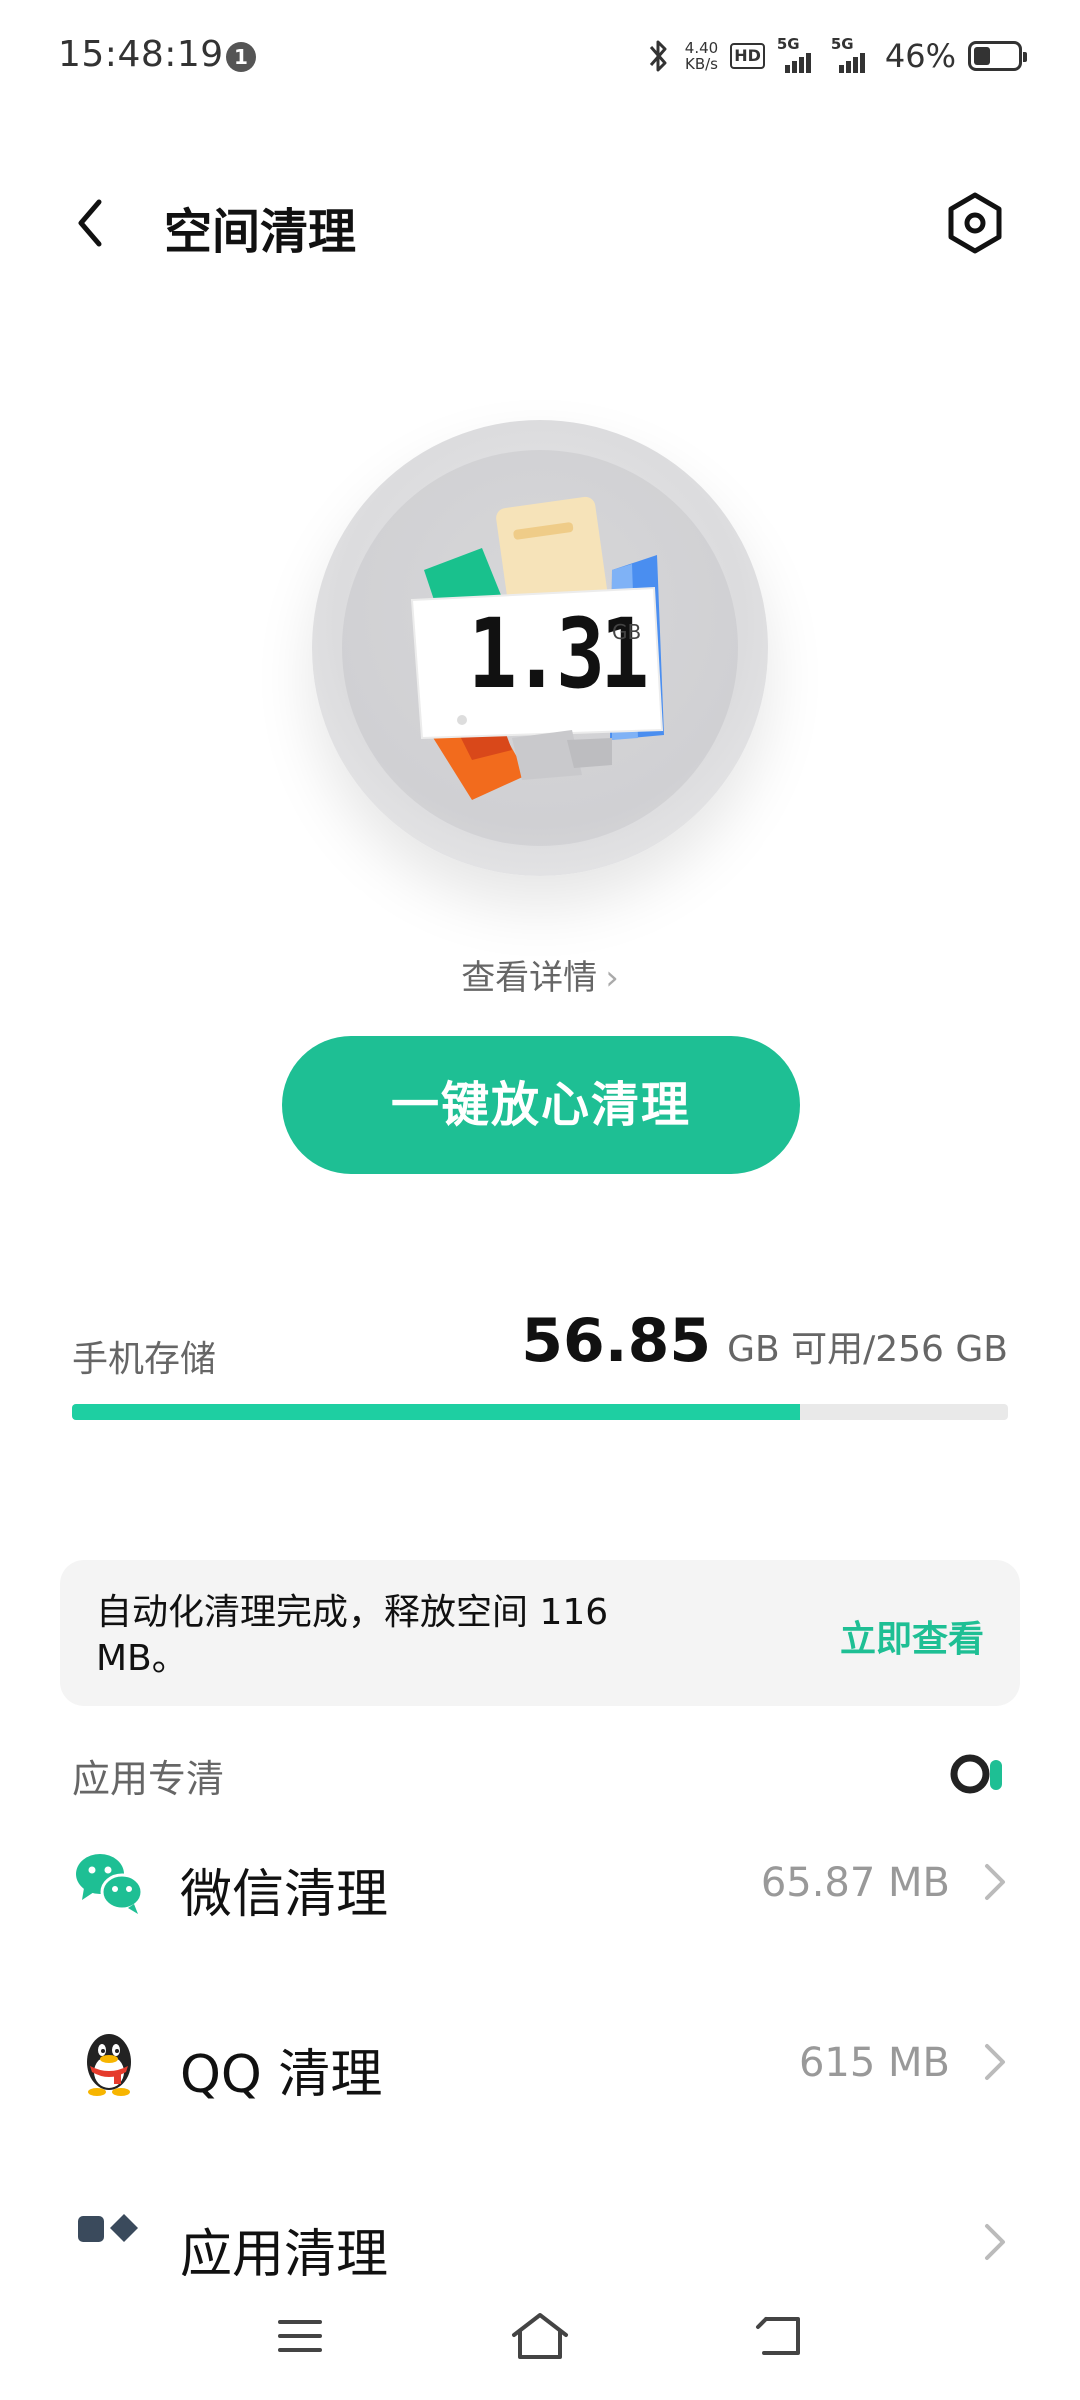 Image resolution: width=1080 pixels, height=2400 pixels. Describe the element at coordinates (701, 48) in the screenshot. I see `network-speed-value: 4.40` at that location.